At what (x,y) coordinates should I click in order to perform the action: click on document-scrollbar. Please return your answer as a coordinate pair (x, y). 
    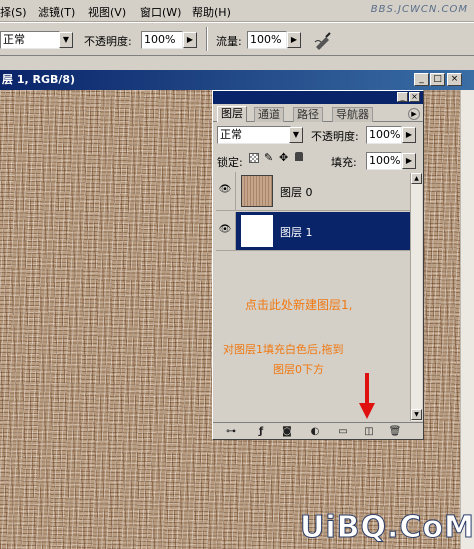
    Looking at the image, I should click on (467, 319).